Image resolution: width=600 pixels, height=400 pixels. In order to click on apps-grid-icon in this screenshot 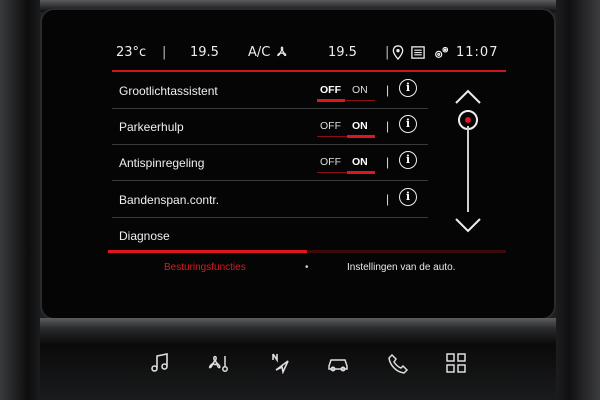, I will do `click(456, 363)`.